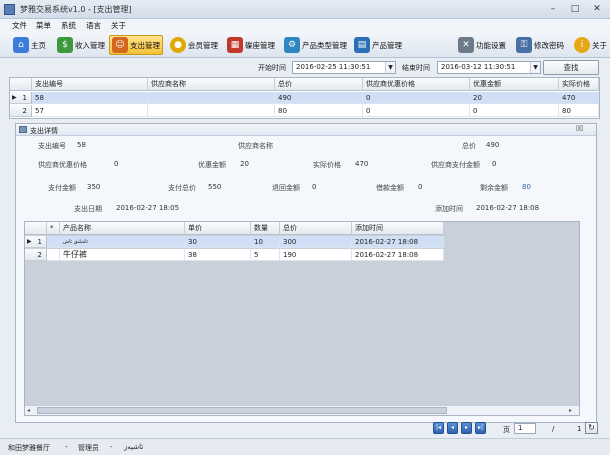  What do you see at coordinates (305, 446) in the screenshot?
I see `status-bar: 和田梦雅餐厅 - 管理员 - ئاشپەز` at bounding box center [305, 446].